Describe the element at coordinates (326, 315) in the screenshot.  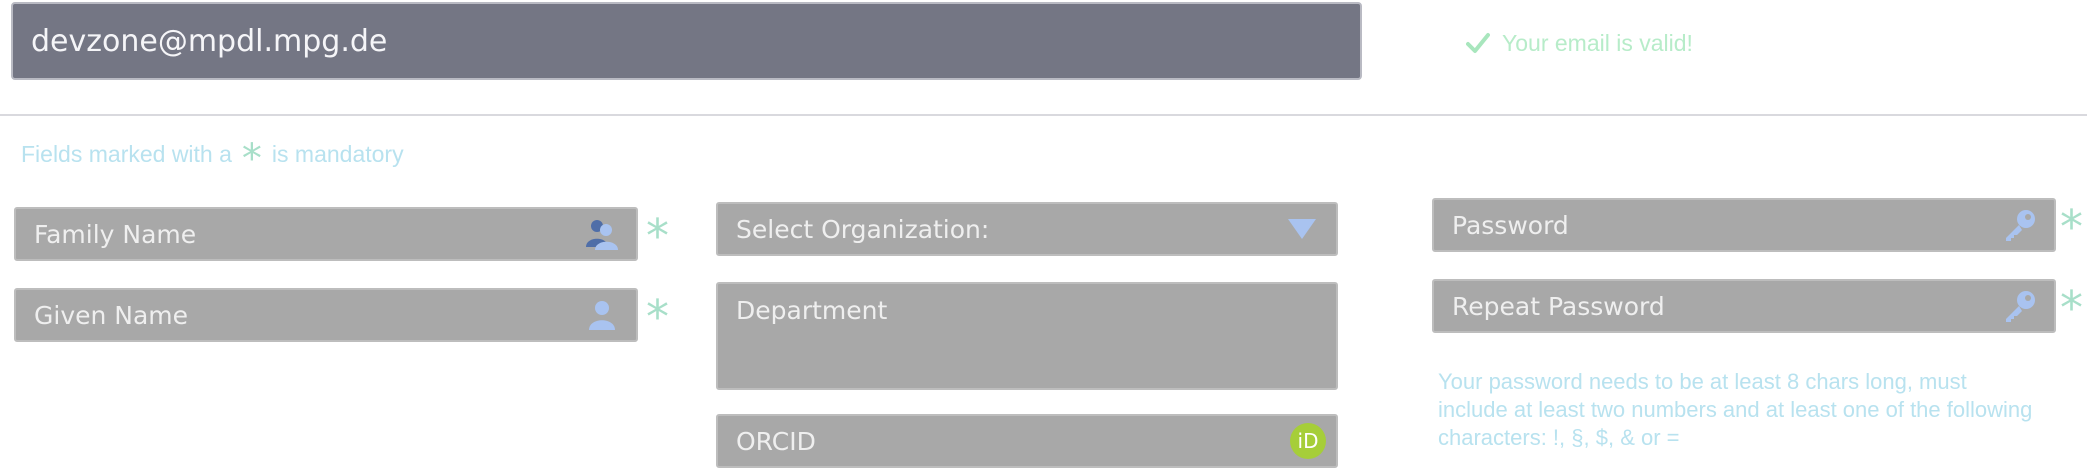
I see `given-name-field: Given Name` at that location.